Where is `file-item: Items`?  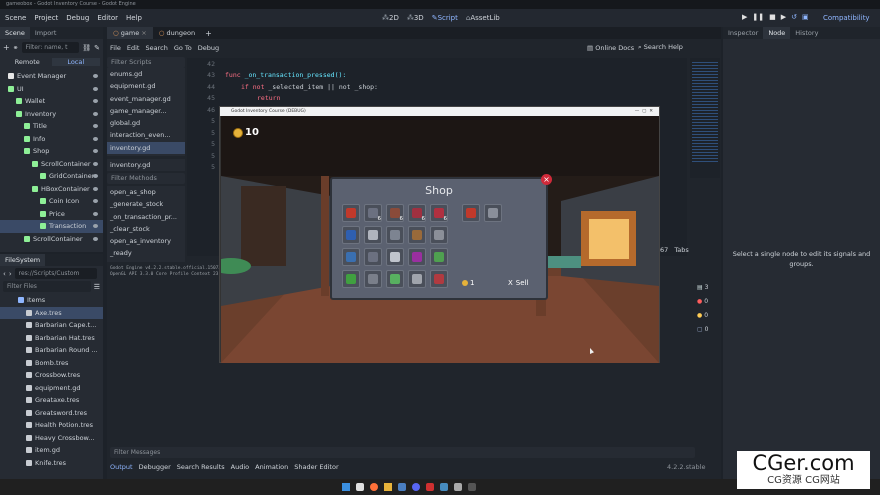
file-item: Items is located at coordinates (51, 300).